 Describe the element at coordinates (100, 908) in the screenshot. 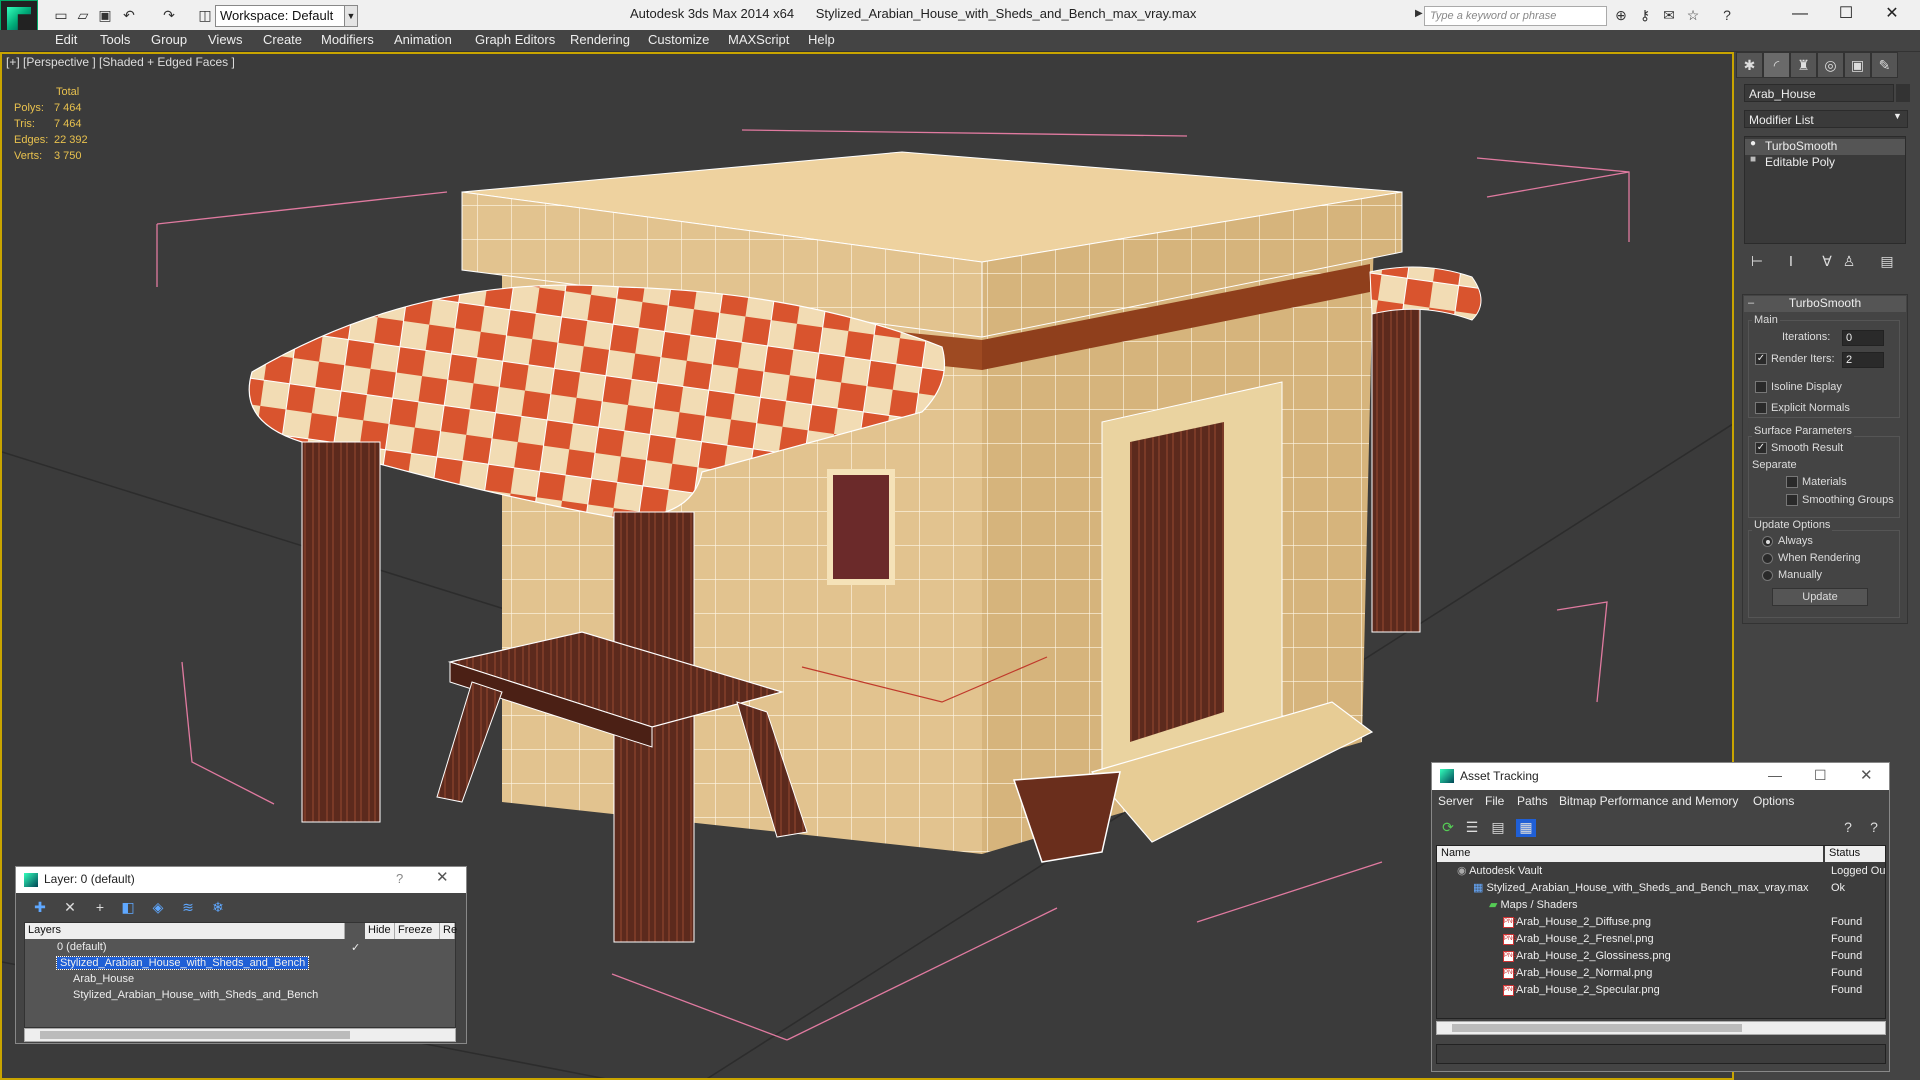

I see `add-to-layer-icon: +` at that location.